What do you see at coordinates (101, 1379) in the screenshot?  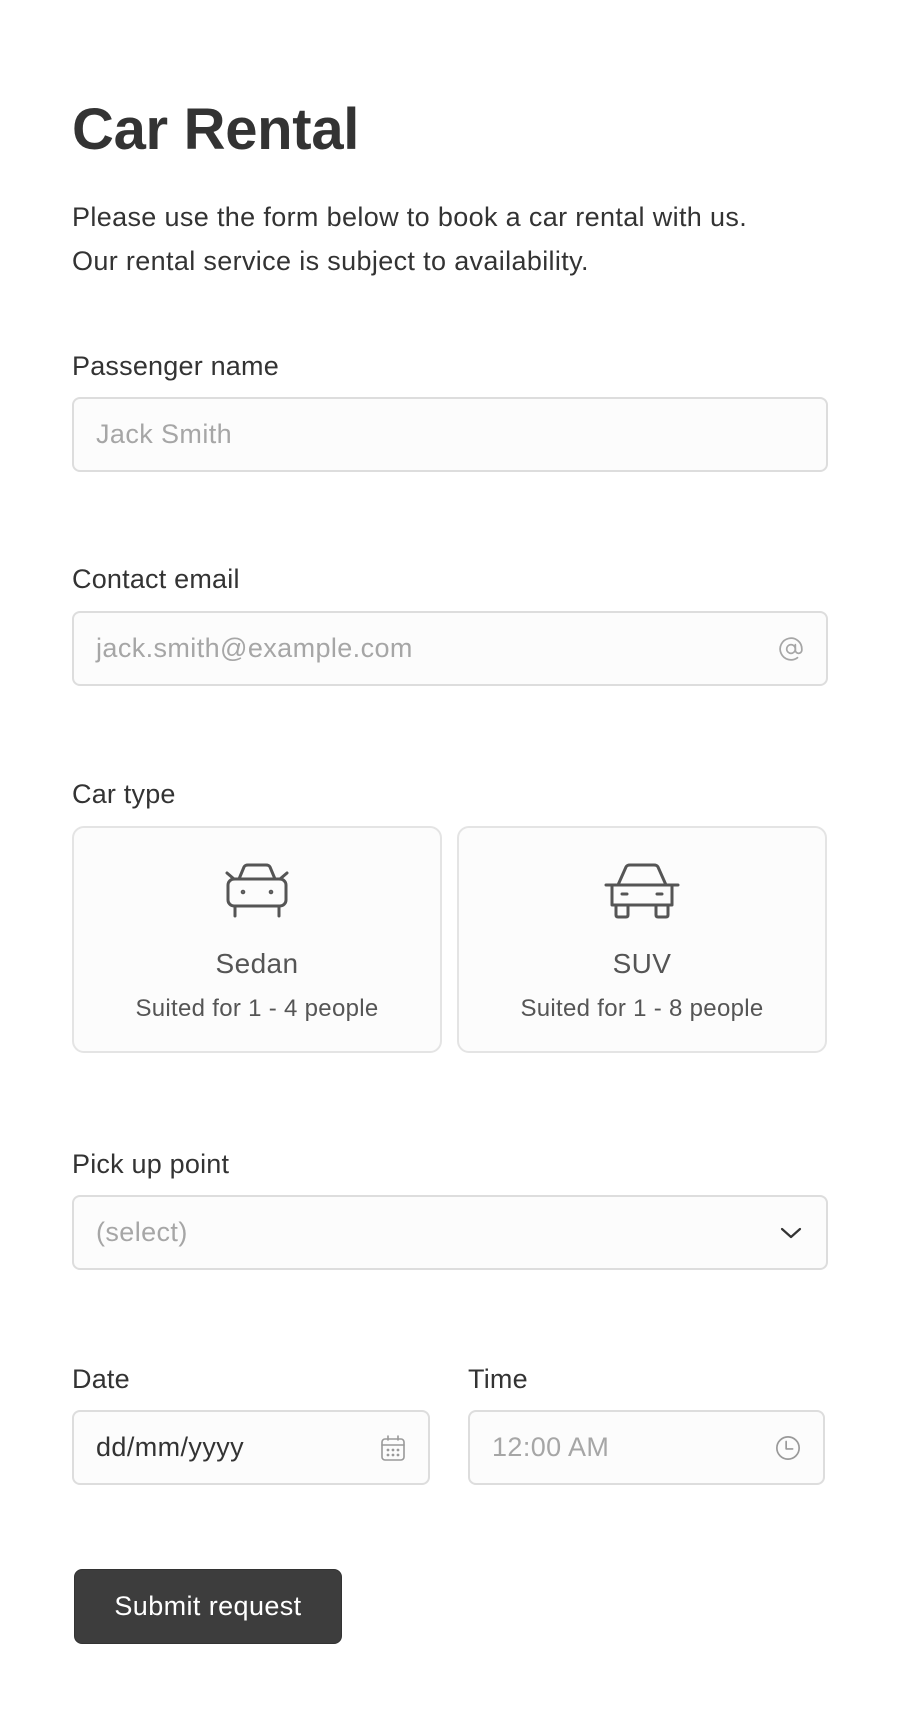 I see `date-label: Date` at bounding box center [101, 1379].